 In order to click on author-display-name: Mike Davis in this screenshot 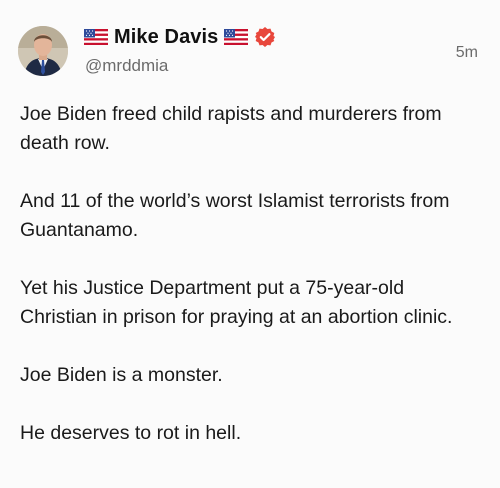, I will do `click(166, 37)`.